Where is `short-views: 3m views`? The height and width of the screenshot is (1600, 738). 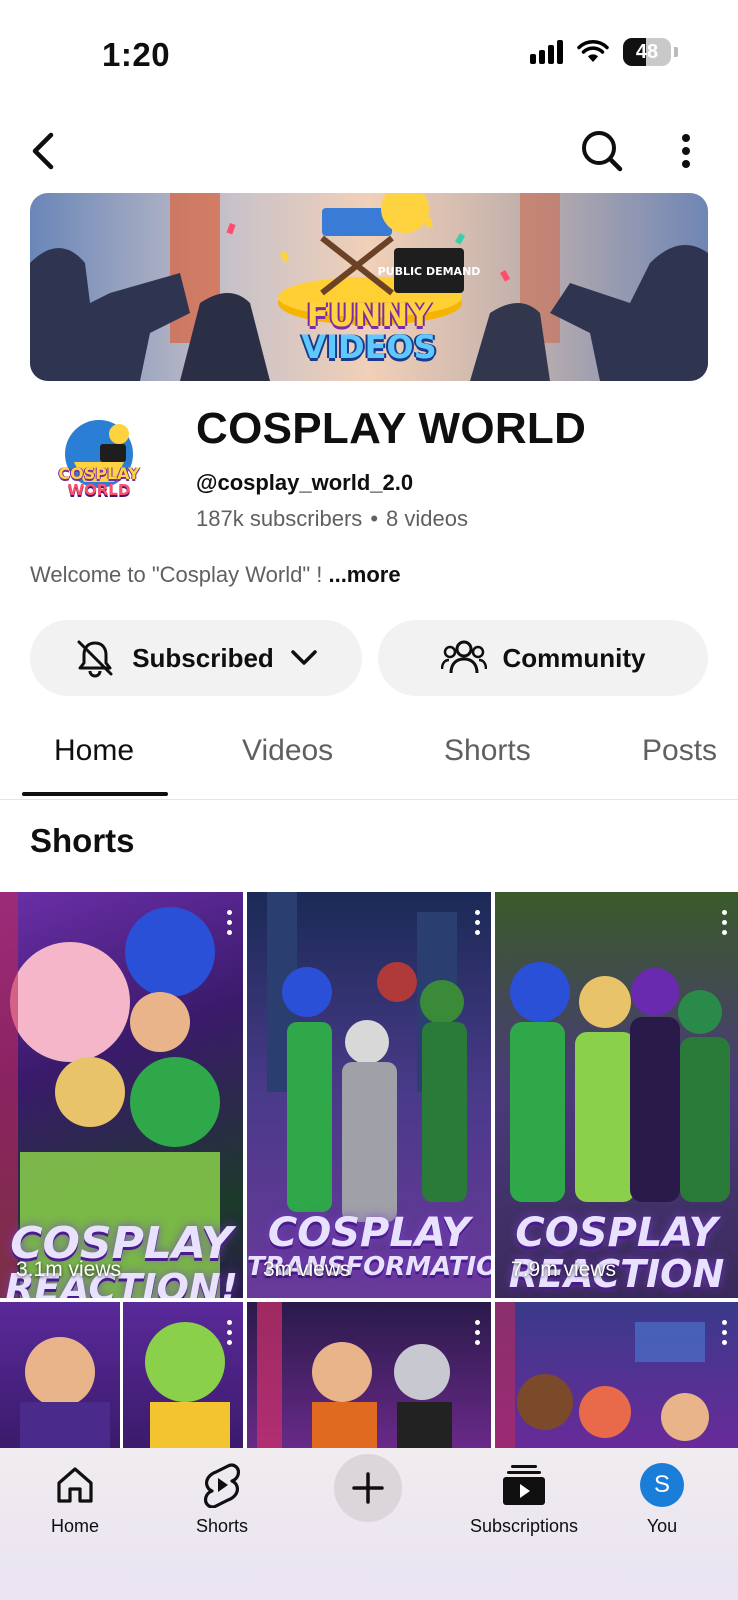 short-views: 3m views is located at coordinates (307, 1269).